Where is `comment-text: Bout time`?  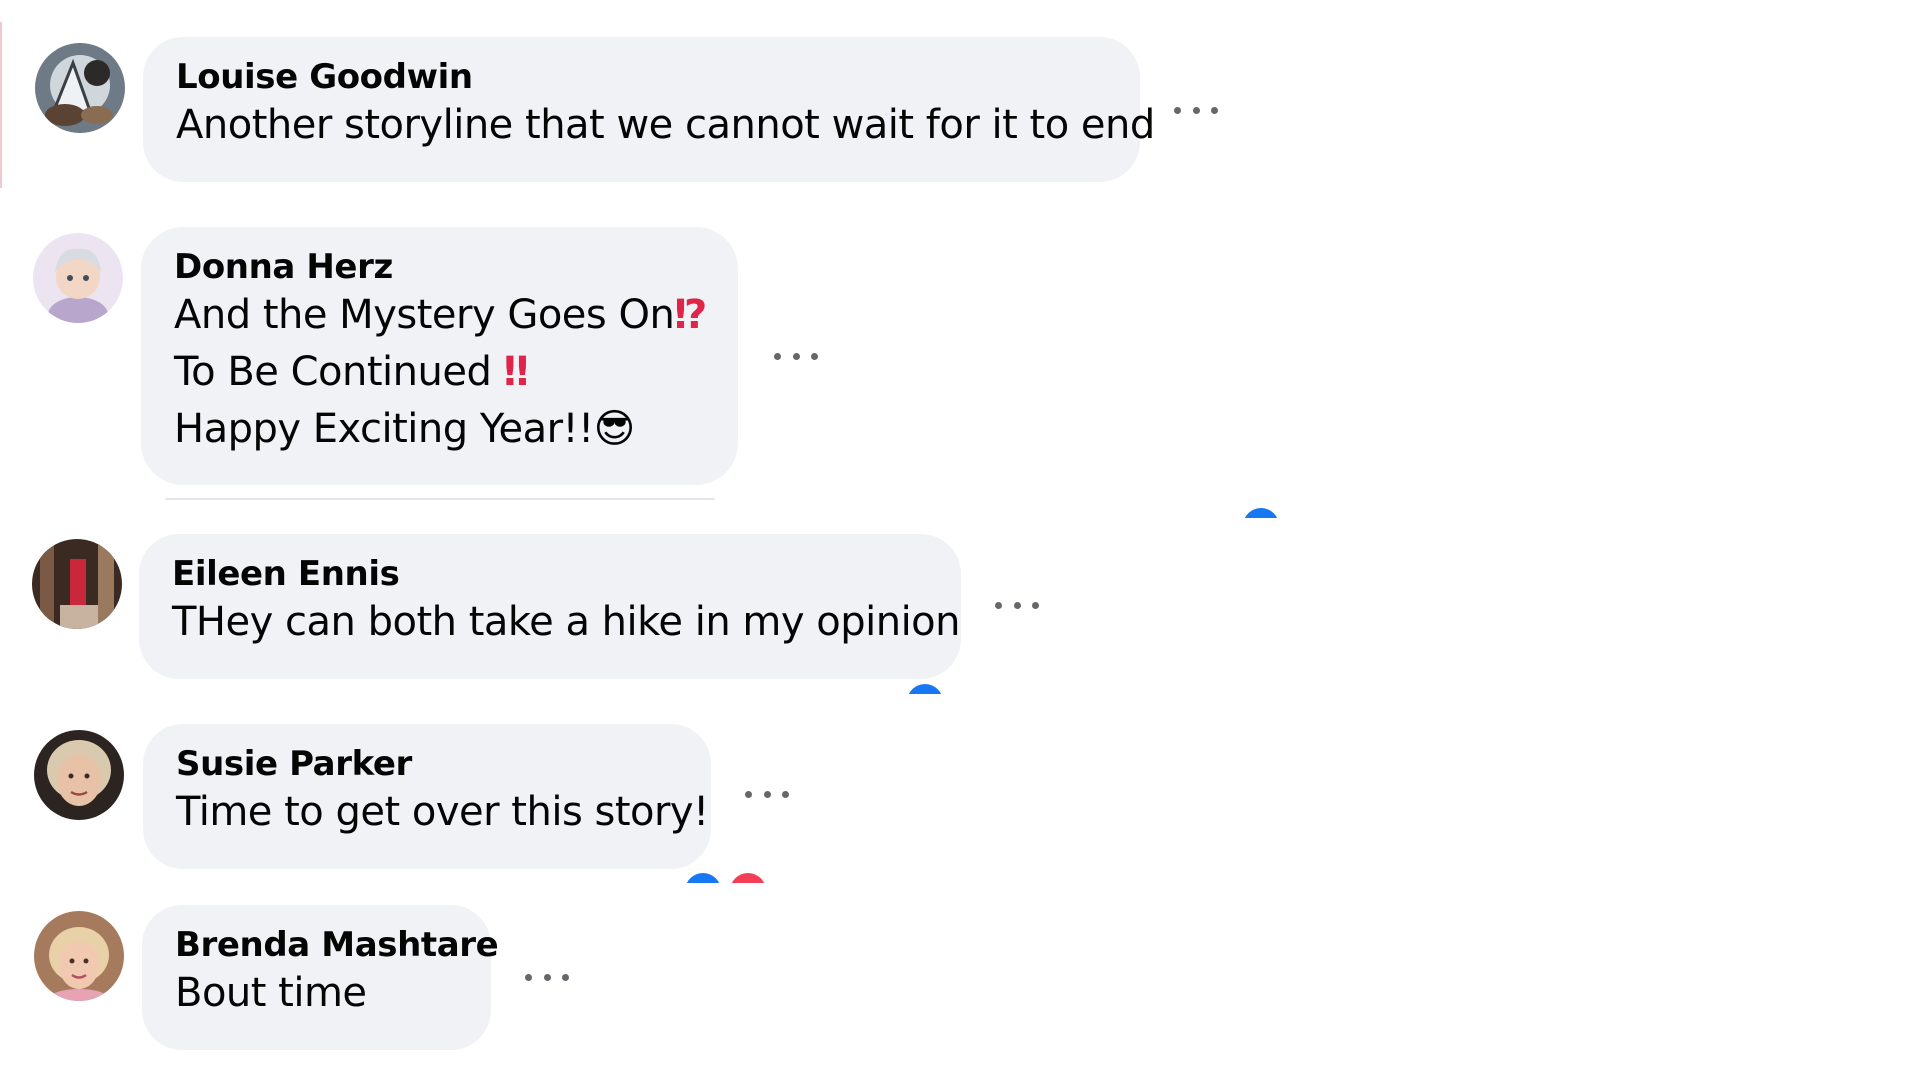
comment-text: Bout time is located at coordinates (271, 993).